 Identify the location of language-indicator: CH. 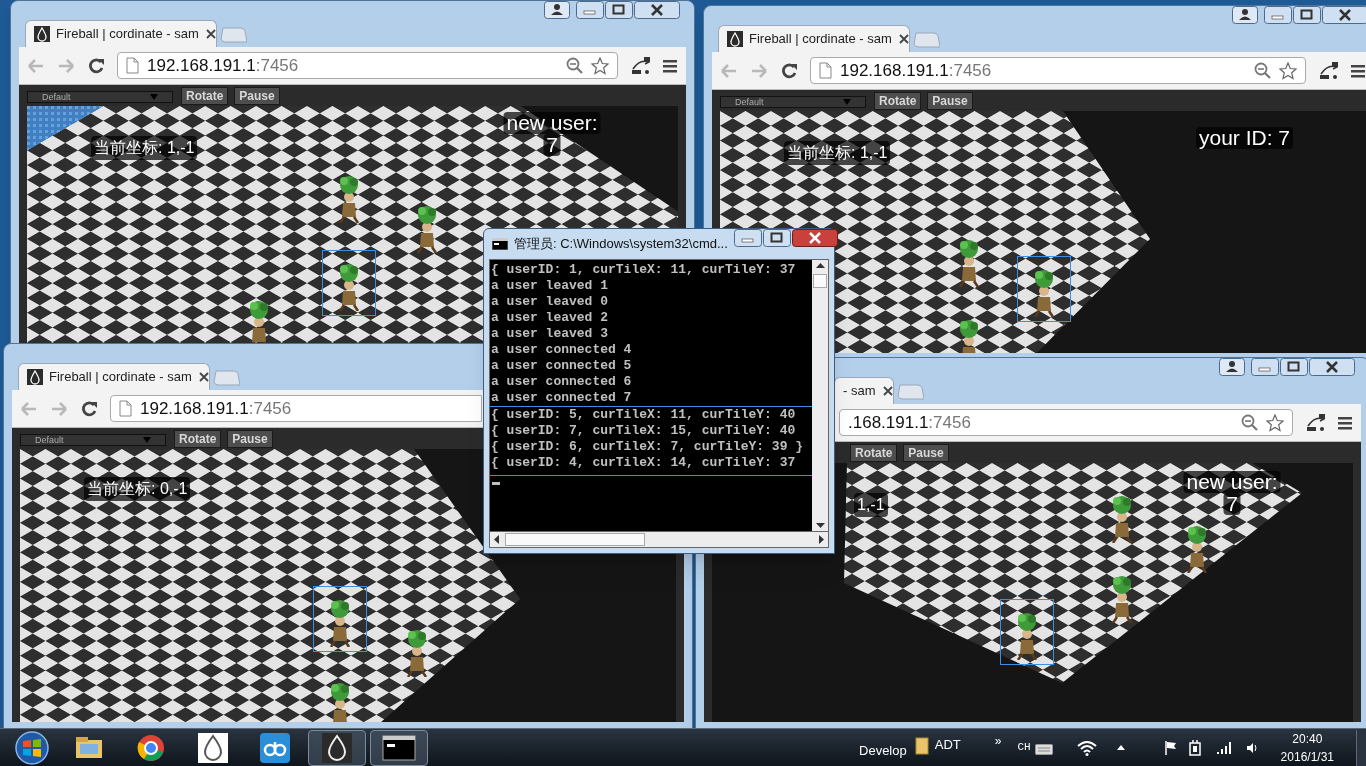
(1024, 747).